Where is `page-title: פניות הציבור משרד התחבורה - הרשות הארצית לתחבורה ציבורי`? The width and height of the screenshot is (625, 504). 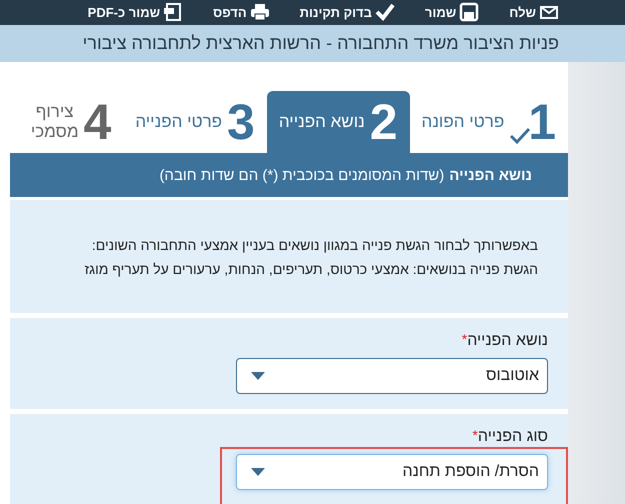 page-title: פניות הציבור משרד התחבורה - הרשות הארצית לתחבורה ציבורי is located at coordinates (320, 43).